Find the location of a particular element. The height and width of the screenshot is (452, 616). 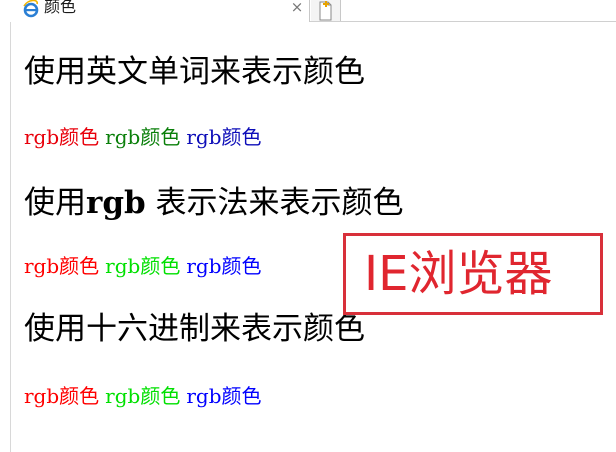

color-samples-english: rgb颜色 rgb颜色 rgb颜色 is located at coordinates (146, 137).